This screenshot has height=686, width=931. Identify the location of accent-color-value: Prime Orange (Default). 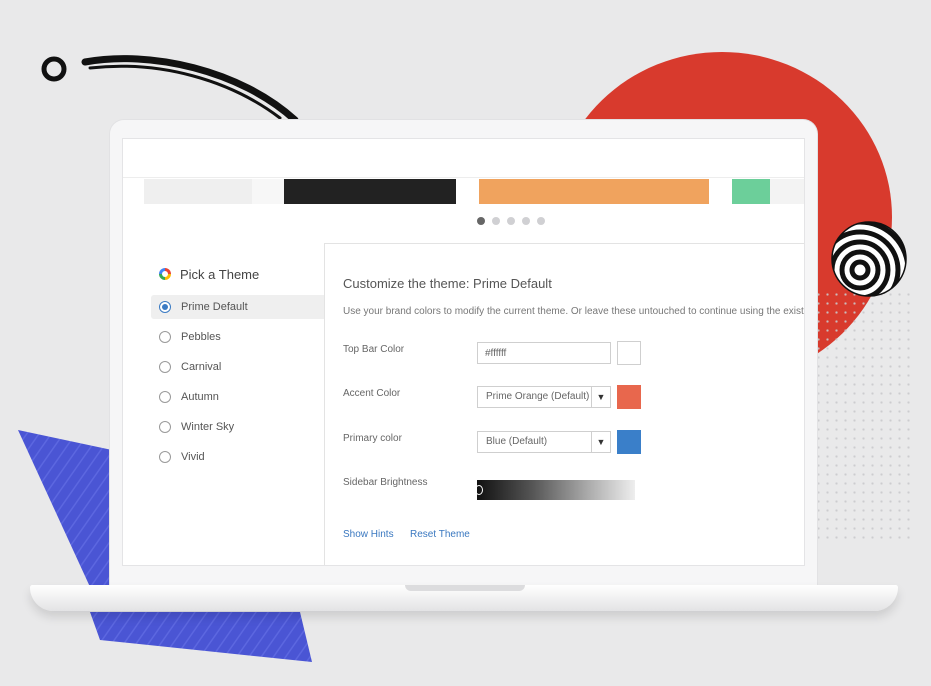
(538, 396).